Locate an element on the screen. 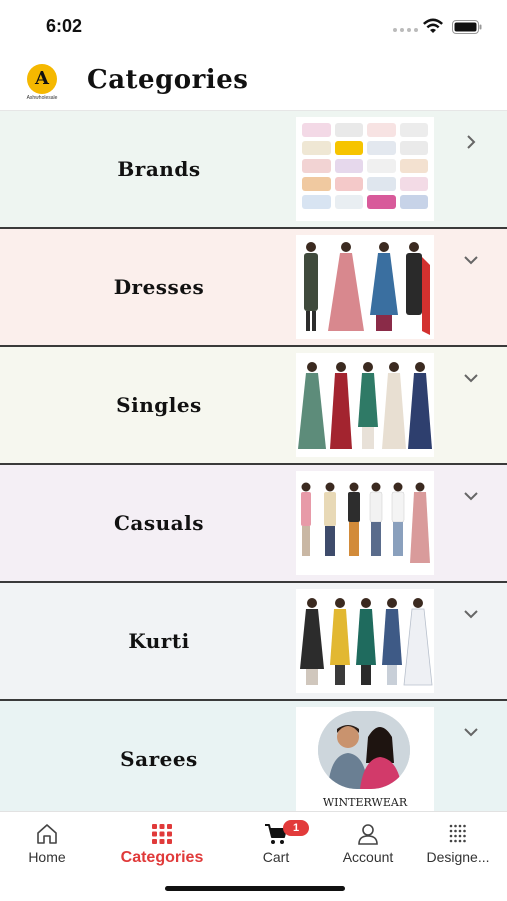 The width and height of the screenshot is (507, 901). winterwear-photo is located at coordinates (364, 750).